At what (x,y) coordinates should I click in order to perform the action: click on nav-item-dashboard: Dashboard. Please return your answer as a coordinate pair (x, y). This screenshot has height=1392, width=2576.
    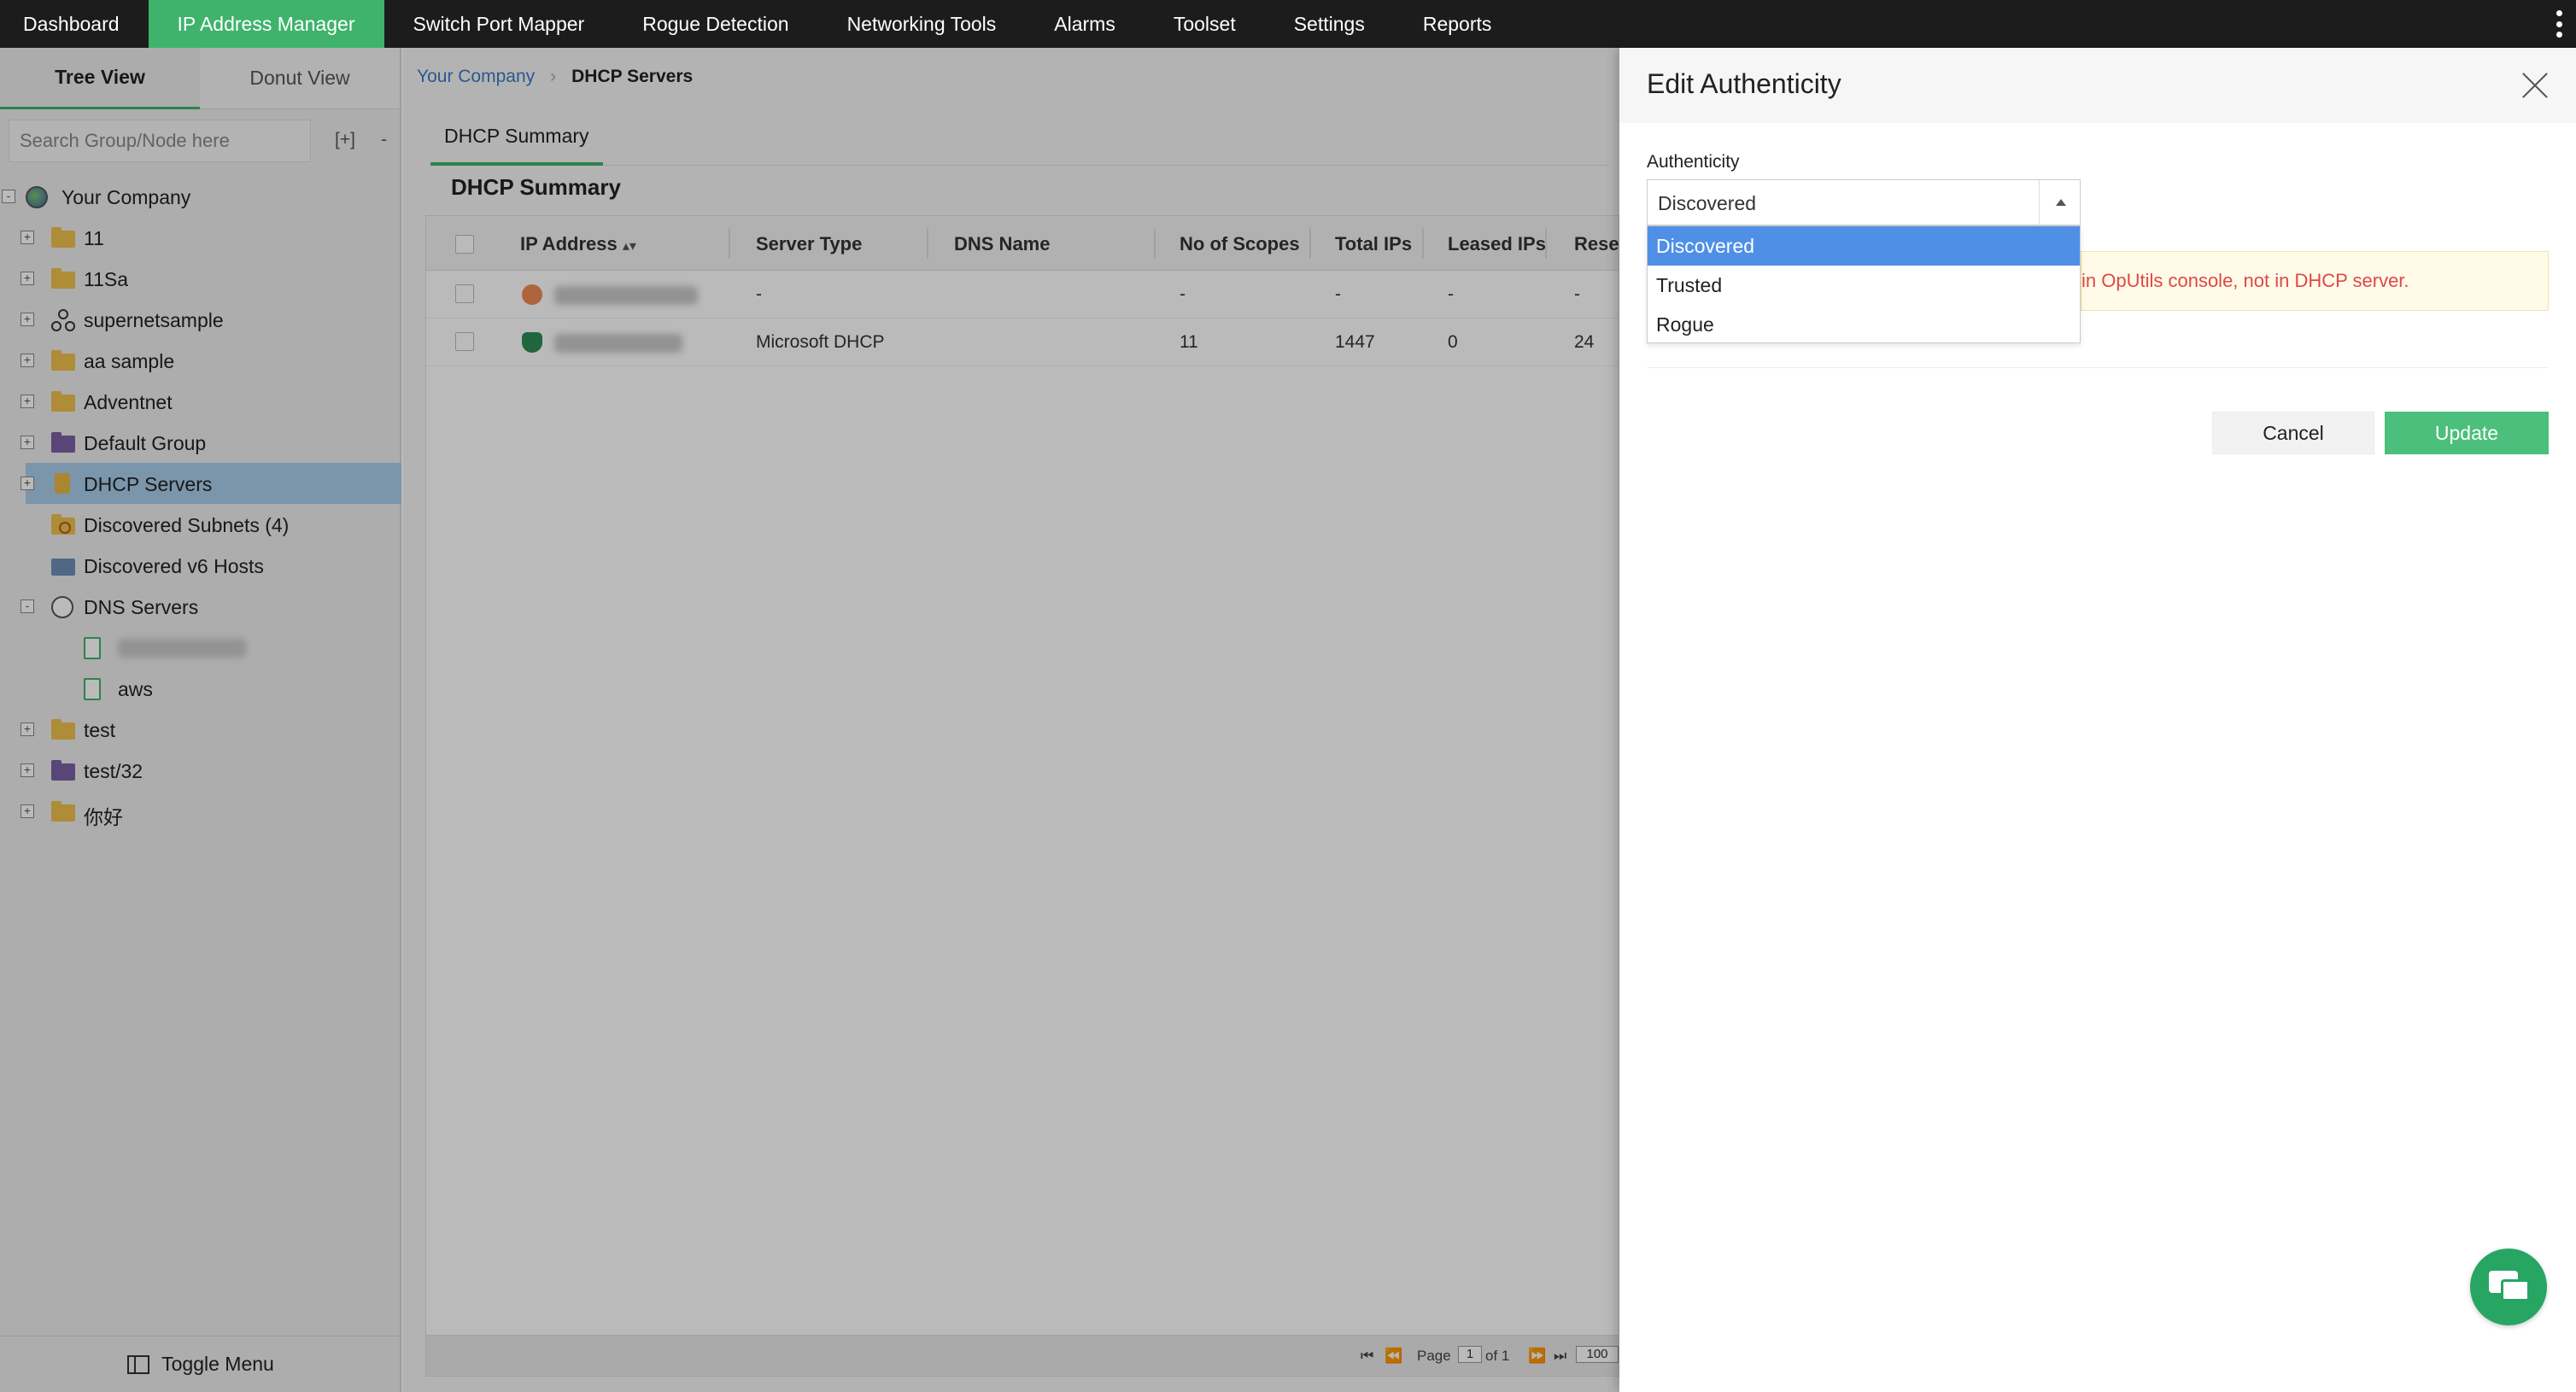
    Looking at the image, I should click on (74, 24).